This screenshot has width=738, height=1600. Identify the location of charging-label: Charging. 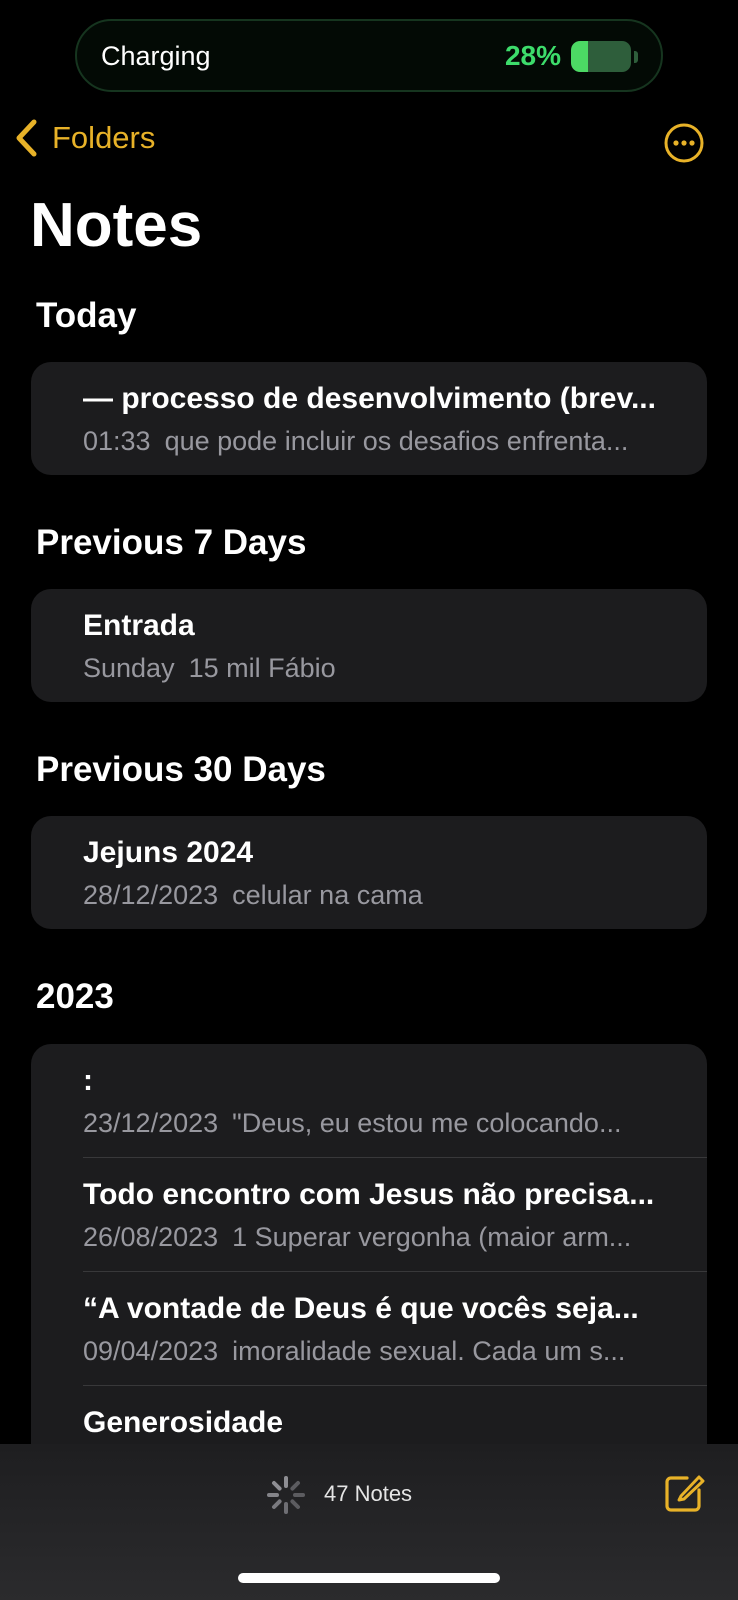
(156, 56).